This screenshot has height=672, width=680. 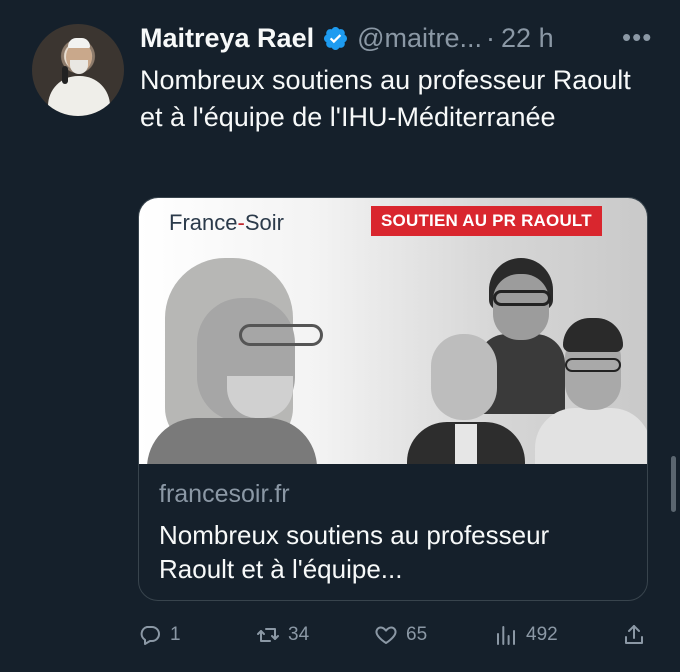 What do you see at coordinates (79, 96) in the screenshot?
I see `avatar-robe` at bounding box center [79, 96].